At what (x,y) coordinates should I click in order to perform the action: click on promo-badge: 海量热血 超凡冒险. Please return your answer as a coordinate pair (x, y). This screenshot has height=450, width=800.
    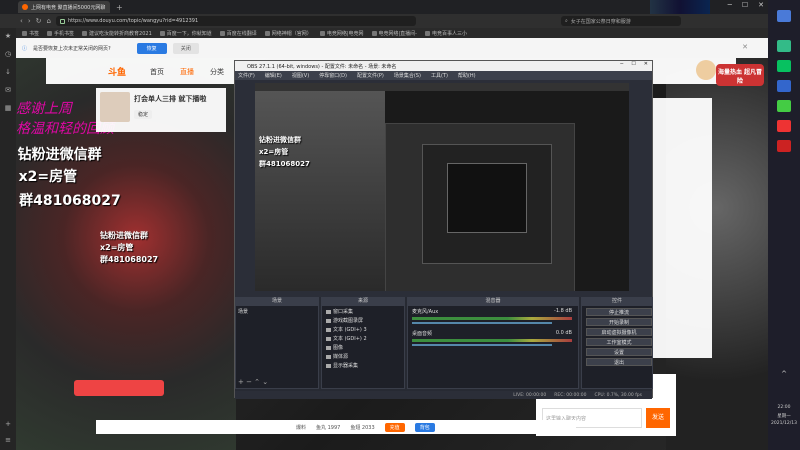
    Looking at the image, I should click on (740, 75).